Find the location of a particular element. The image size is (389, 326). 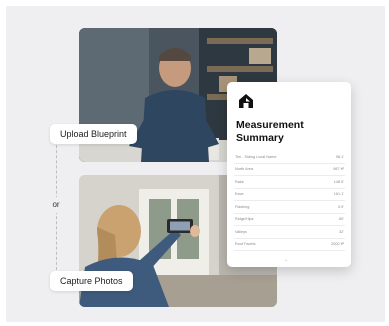

upload-blueprint-button: Upload Blueprint is located at coordinates (93, 134).